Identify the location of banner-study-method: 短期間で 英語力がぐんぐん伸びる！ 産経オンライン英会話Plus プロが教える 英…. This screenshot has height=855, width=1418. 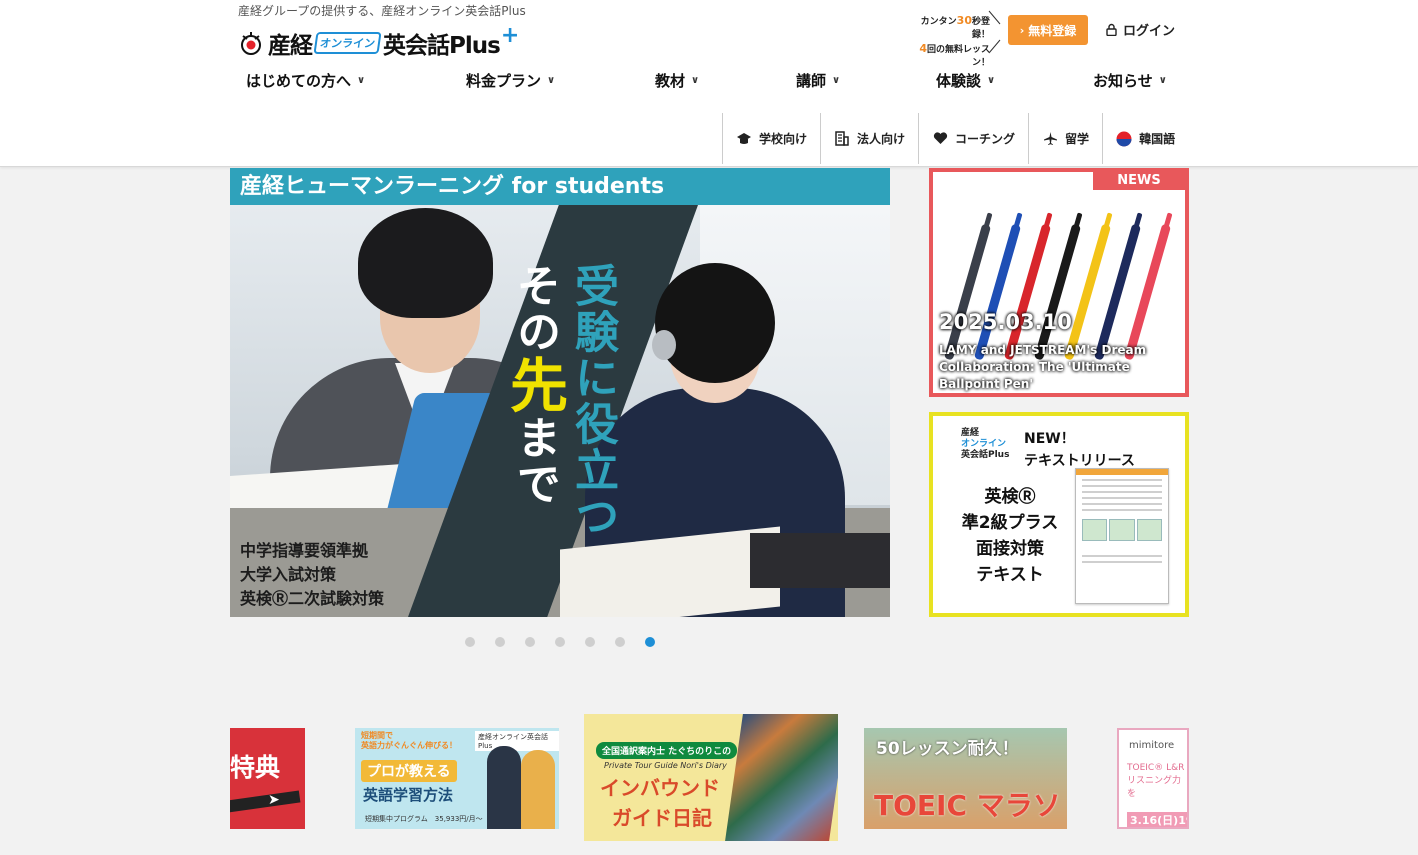
(457, 778).